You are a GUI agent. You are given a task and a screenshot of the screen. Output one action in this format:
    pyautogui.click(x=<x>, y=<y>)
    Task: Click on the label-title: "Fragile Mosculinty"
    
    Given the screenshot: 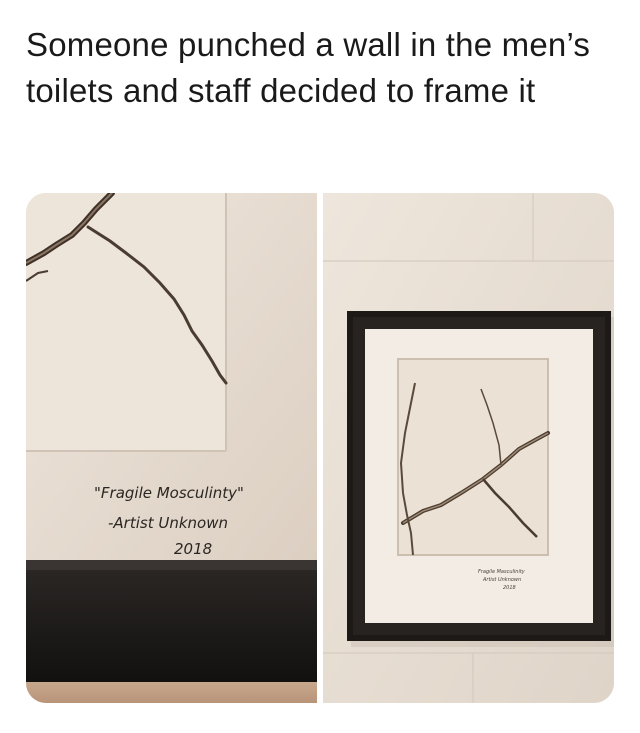 What is the action you would take?
    pyautogui.click(x=169, y=493)
    